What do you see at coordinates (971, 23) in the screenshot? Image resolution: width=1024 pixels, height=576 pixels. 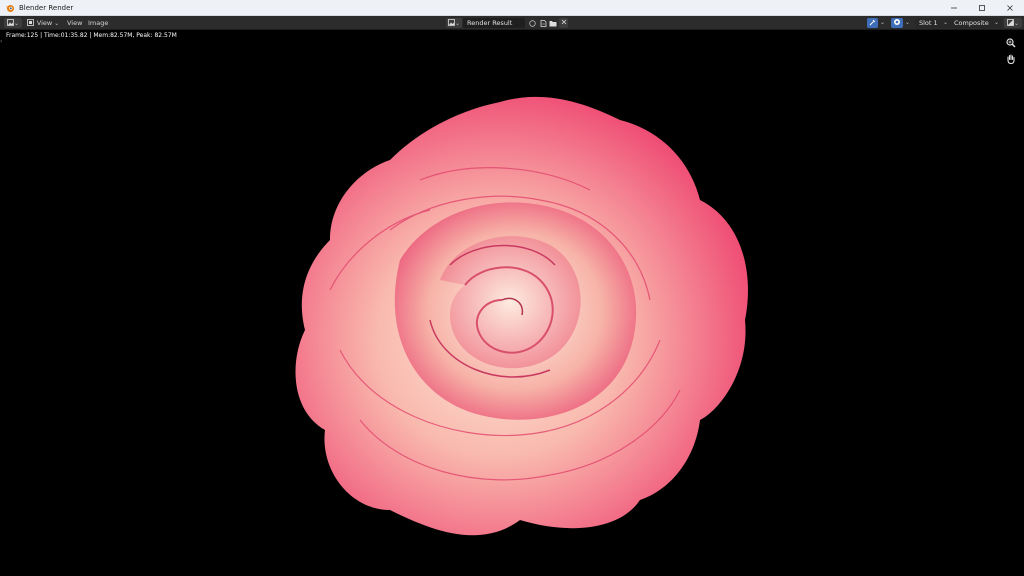 I see `layer-label: Composite` at bounding box center [971, 23].